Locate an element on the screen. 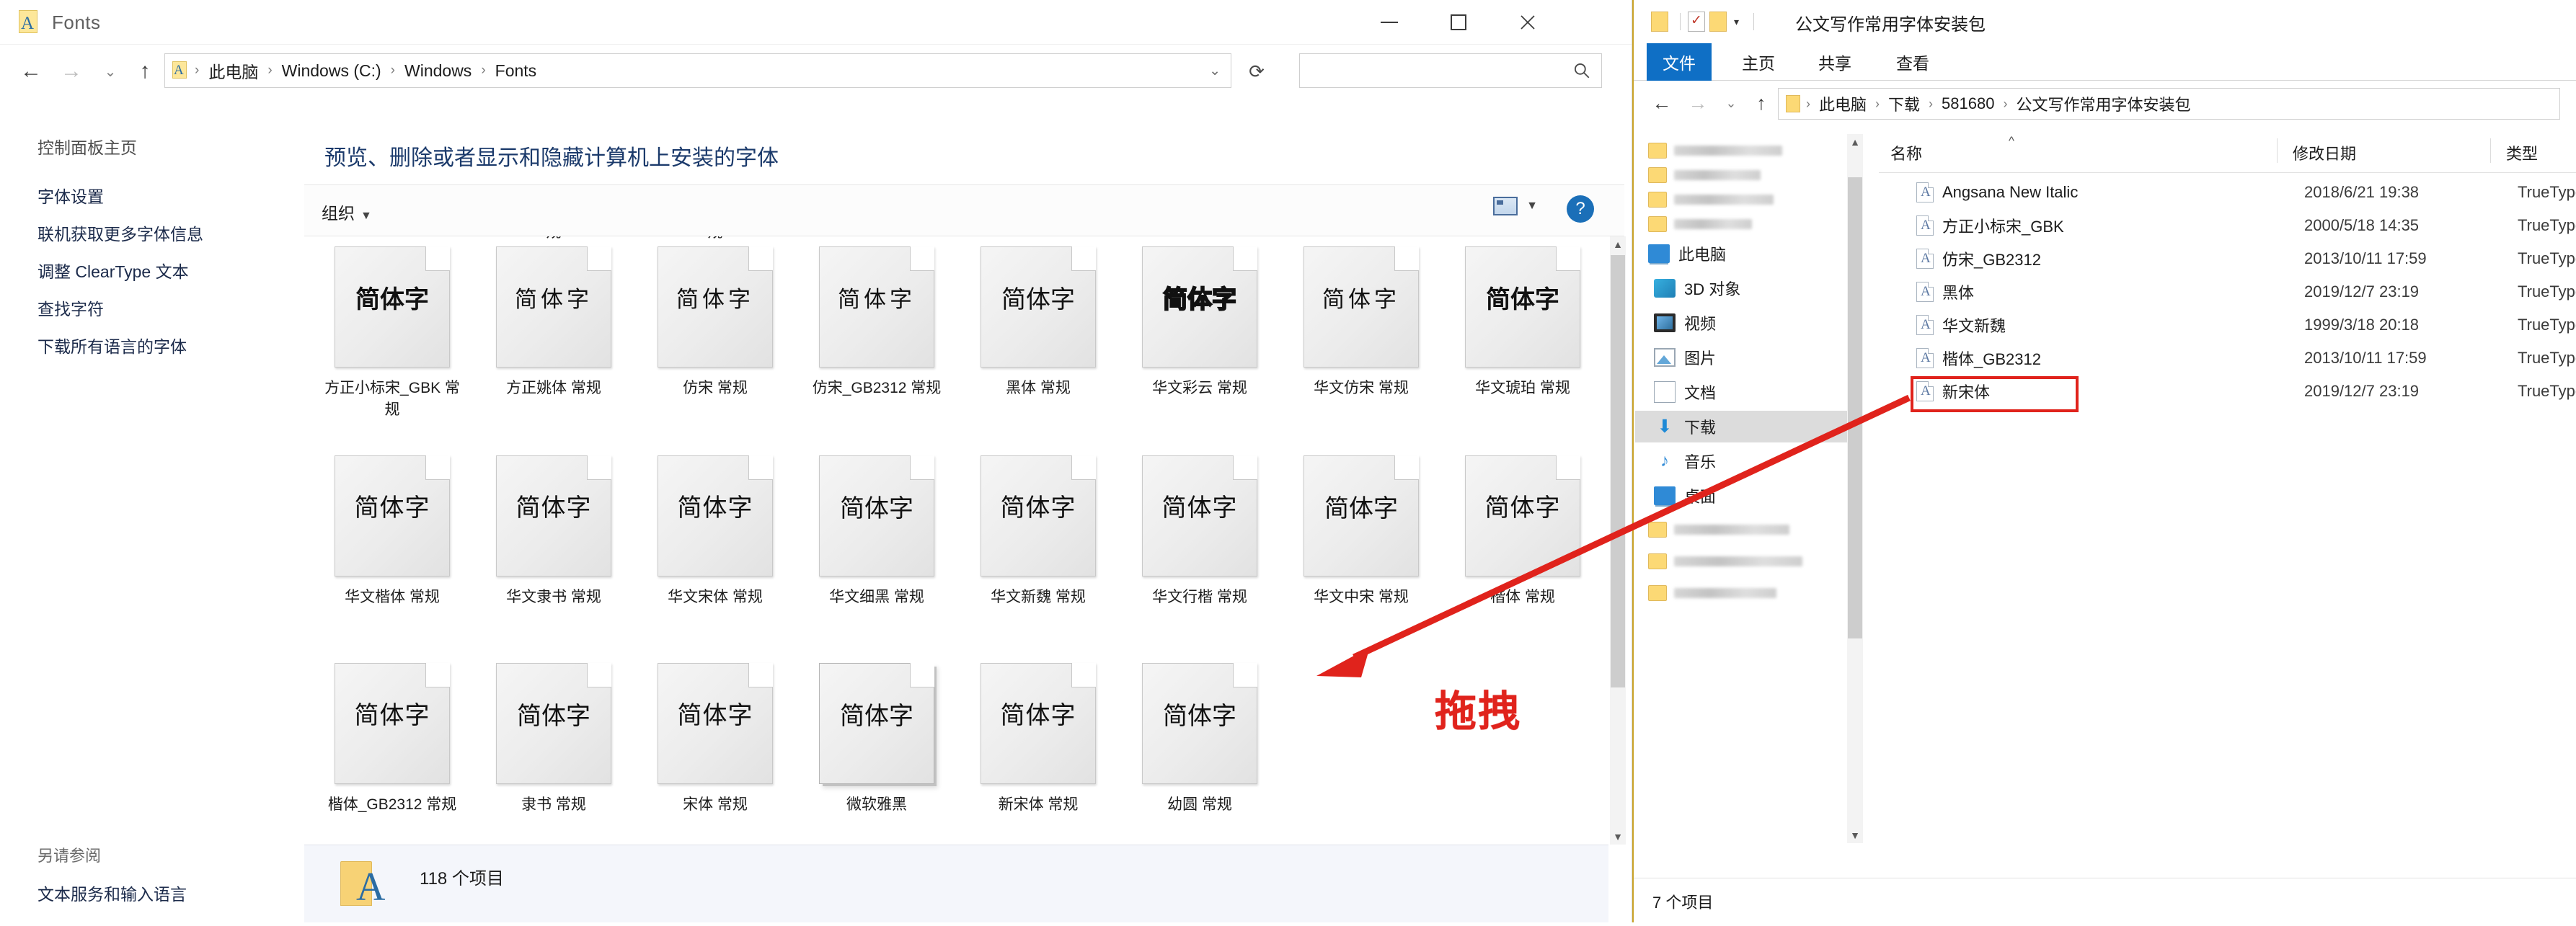  column-header-name: 名称 is located at coordinates (1906, 152).